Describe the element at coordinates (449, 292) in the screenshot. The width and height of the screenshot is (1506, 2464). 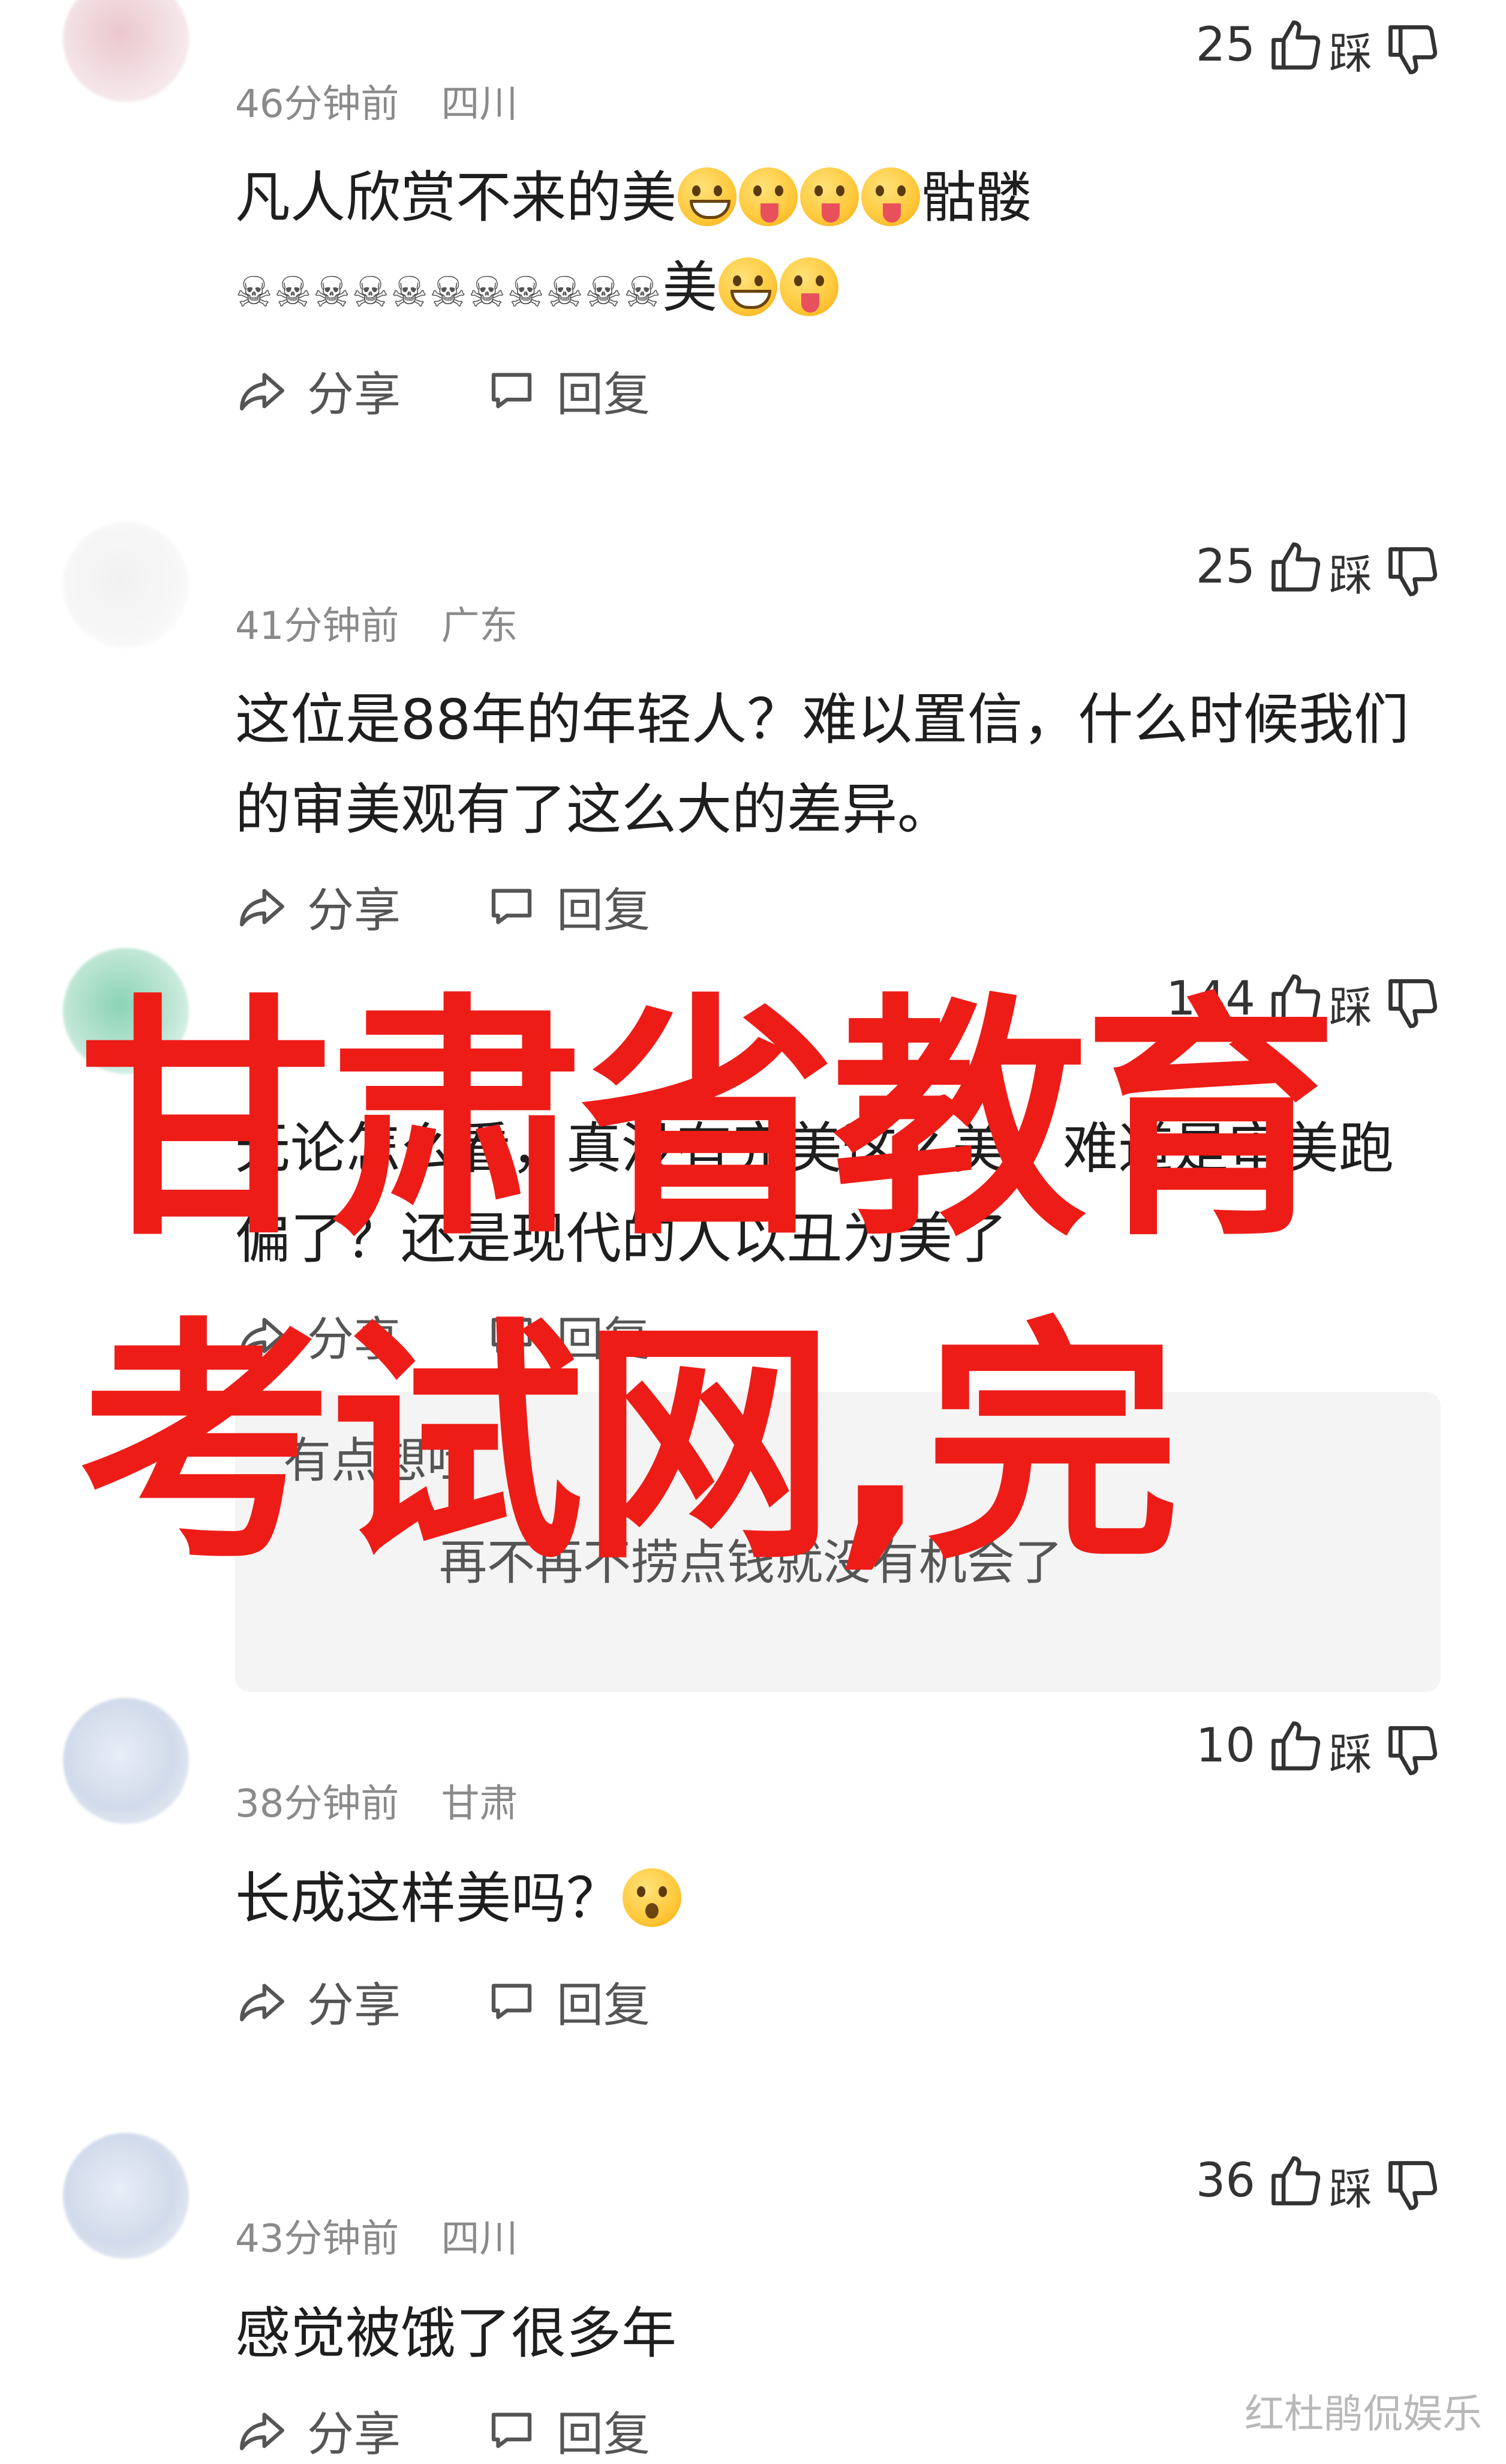
I see `skull-crossbones-icon: ☠☠☠☠☠☠☠☠☠☠☠` at that location.